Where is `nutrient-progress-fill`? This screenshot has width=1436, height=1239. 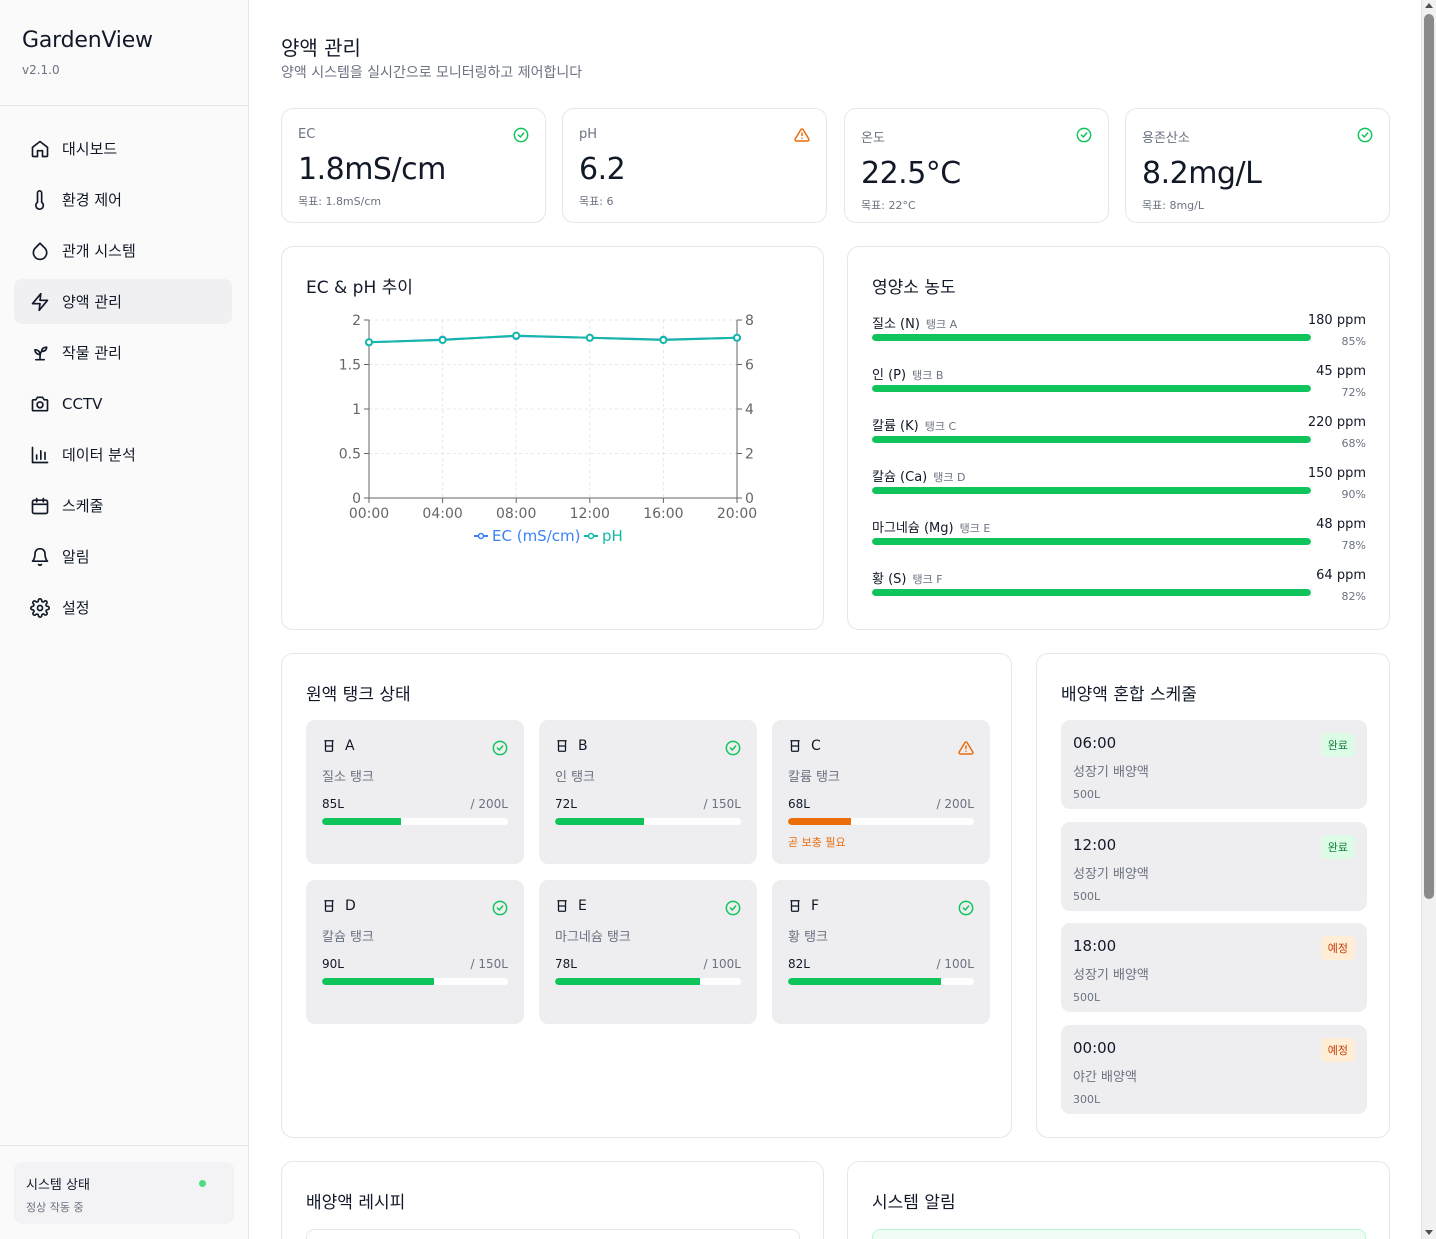 nutrient-progress-fill is located at coordinates (1091, 388).